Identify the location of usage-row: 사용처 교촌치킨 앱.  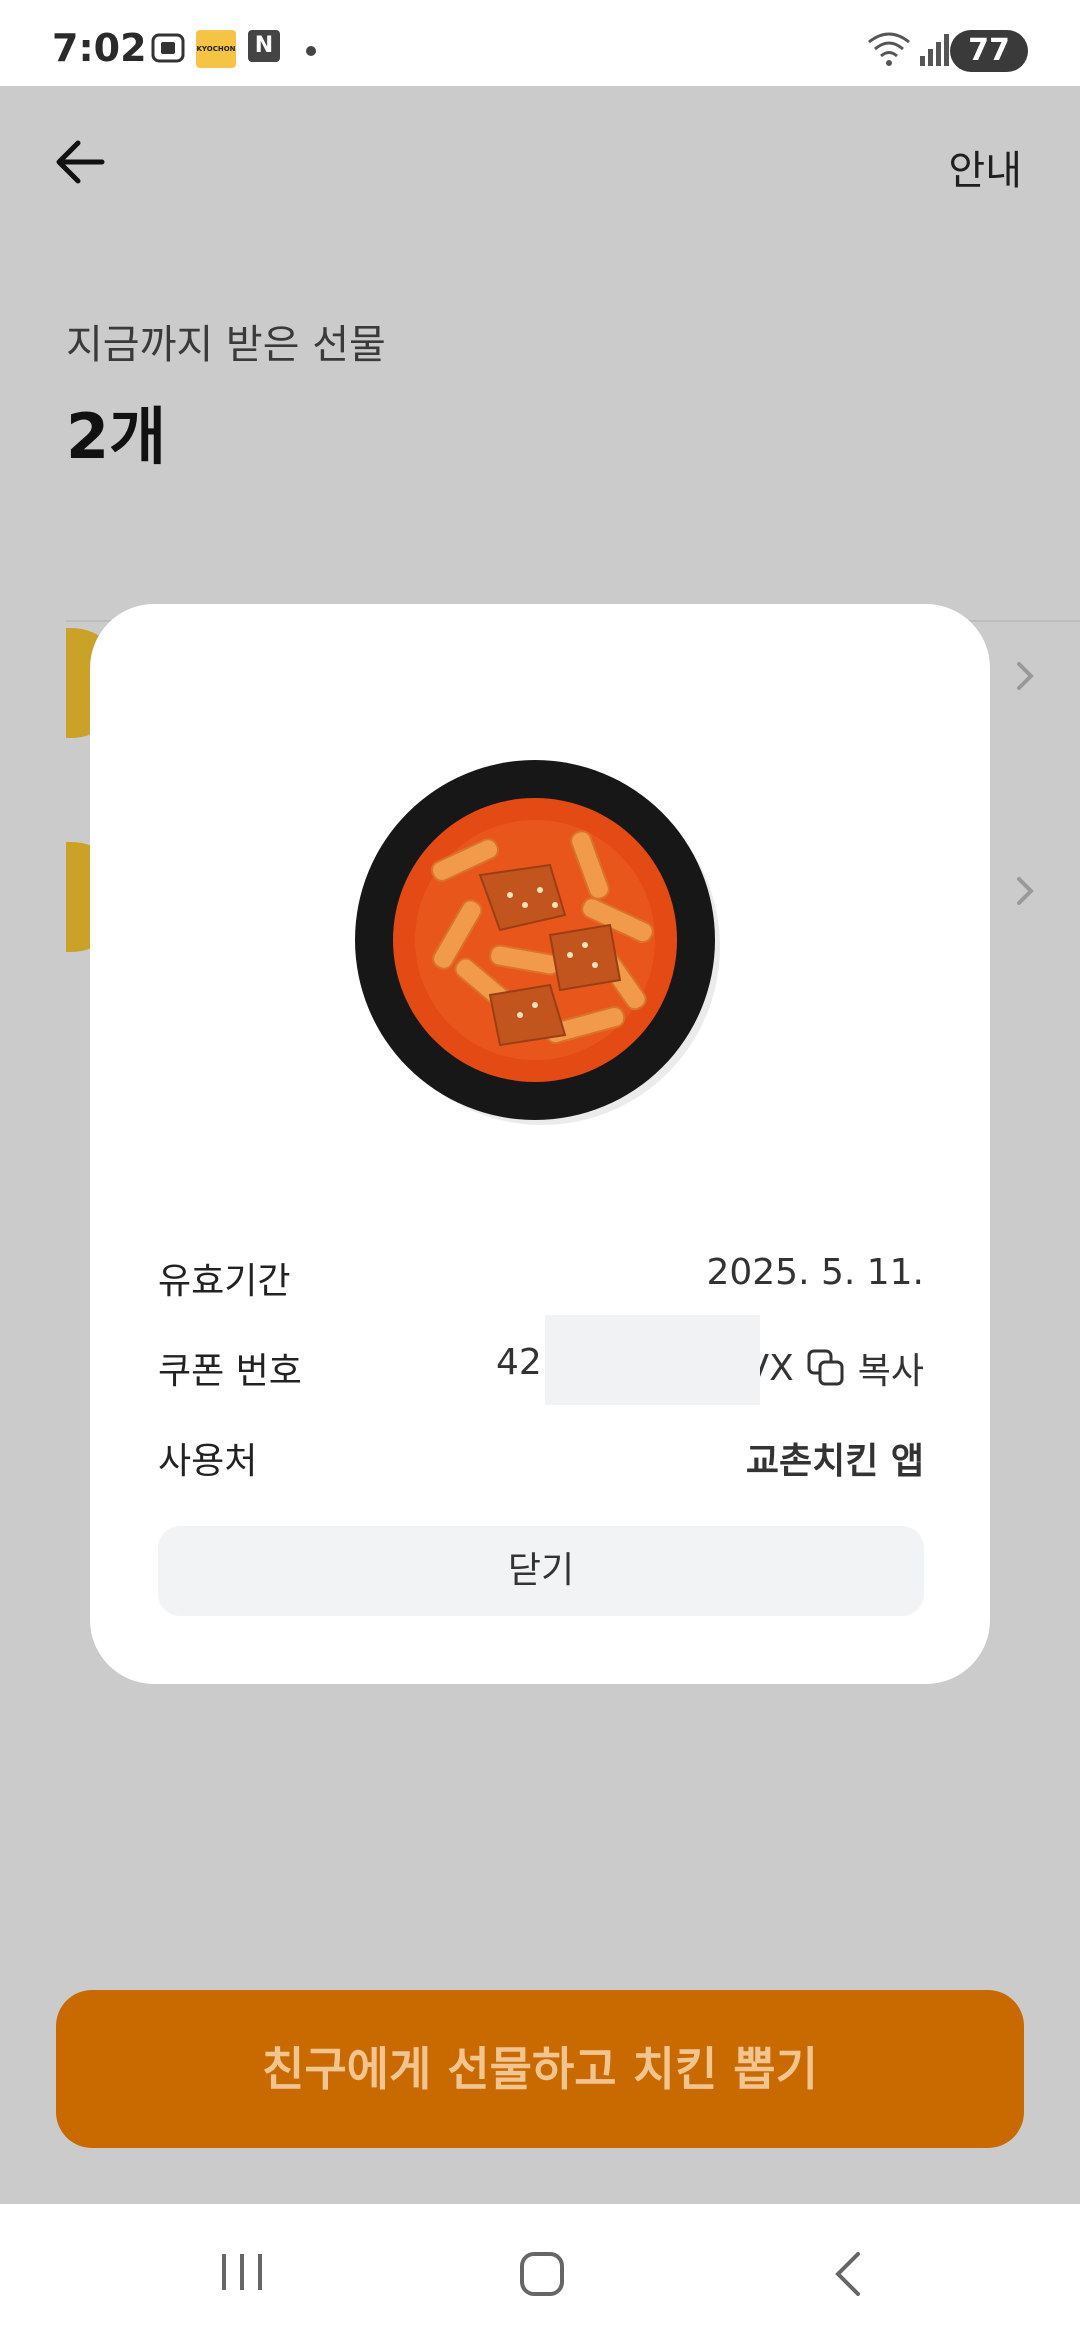
(541, 1462).